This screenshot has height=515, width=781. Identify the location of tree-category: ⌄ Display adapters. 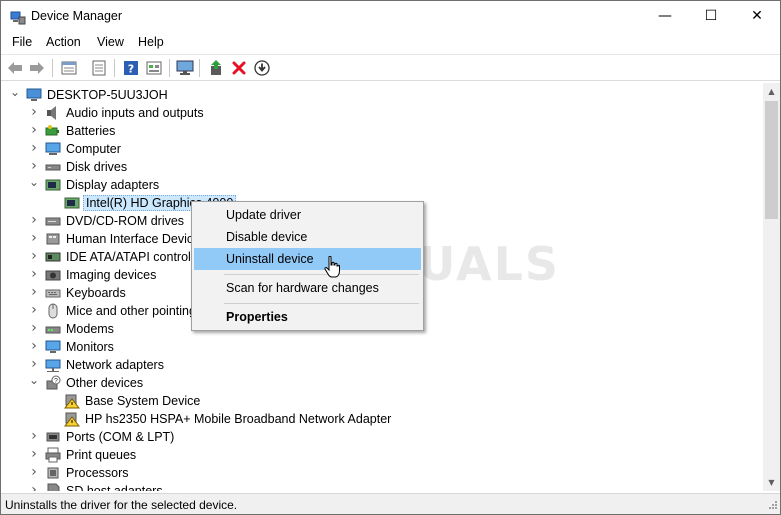
(382, 185).